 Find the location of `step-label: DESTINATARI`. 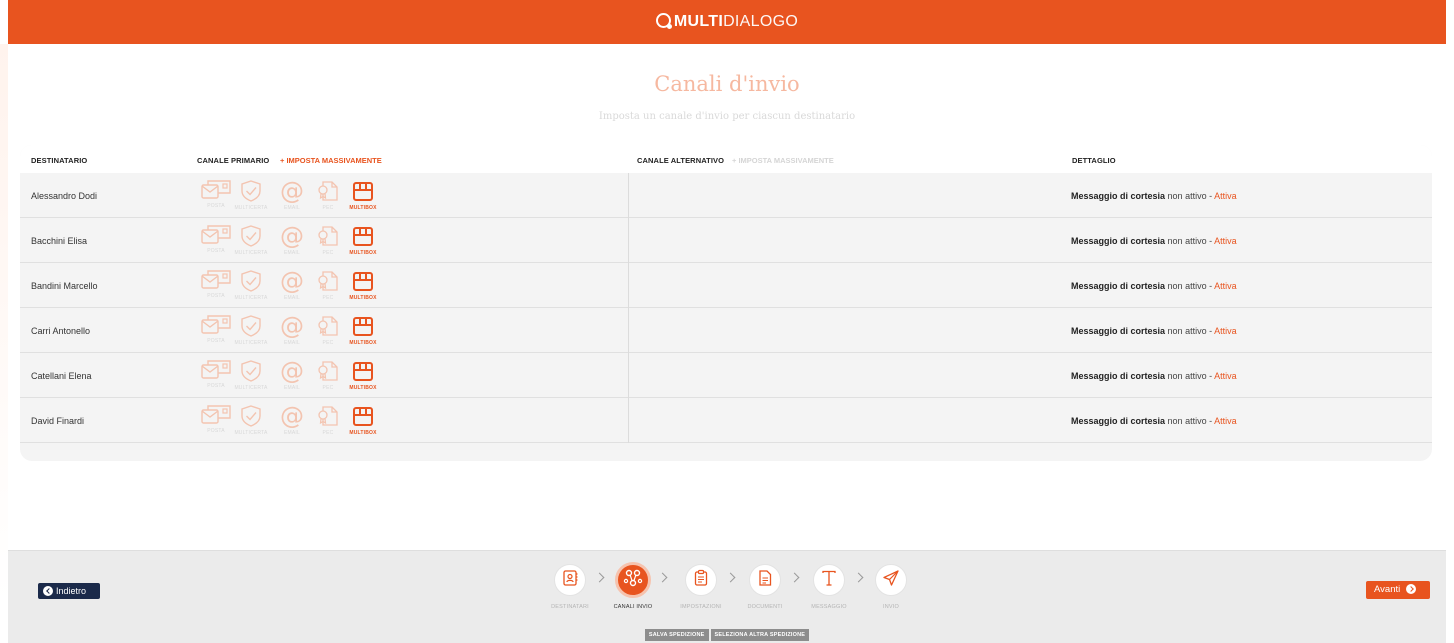

step-label: DESTINATARI is located at coordinates (570, 607).